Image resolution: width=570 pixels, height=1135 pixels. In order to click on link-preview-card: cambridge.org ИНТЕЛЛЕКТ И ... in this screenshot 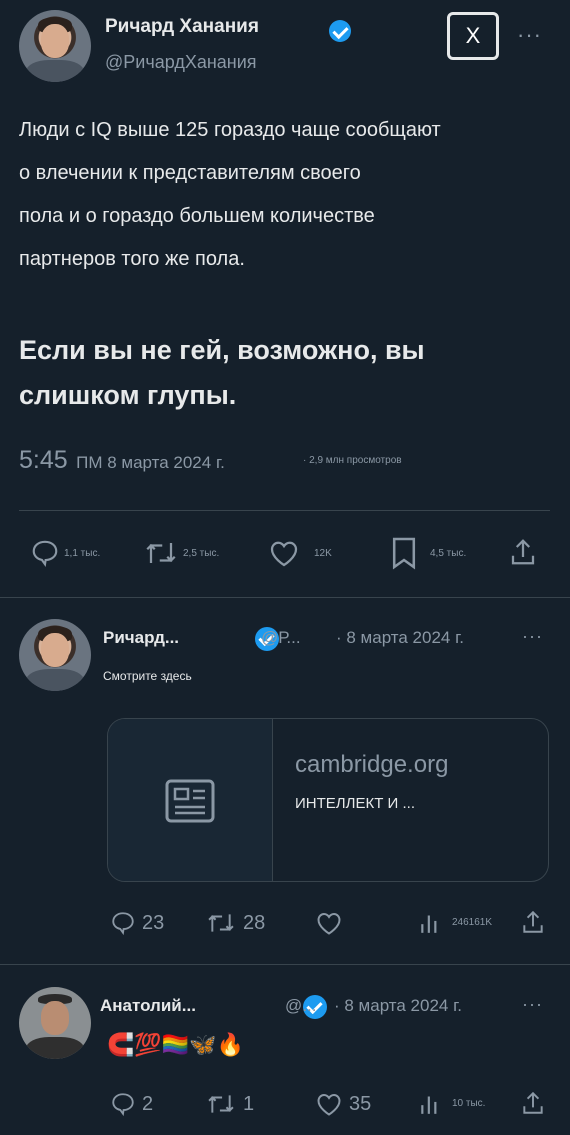, I will do `click(328, 800)`.